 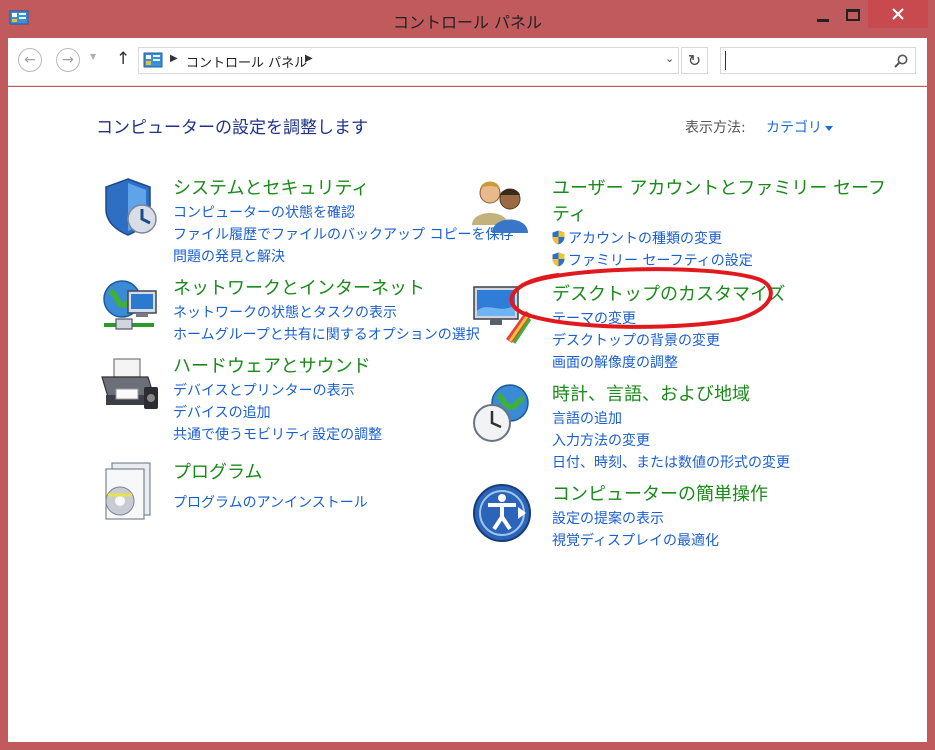 What do you see at coordinates (130, 207) in the screenshot?
I see `shield-icon` at bounding box center [130, 207].